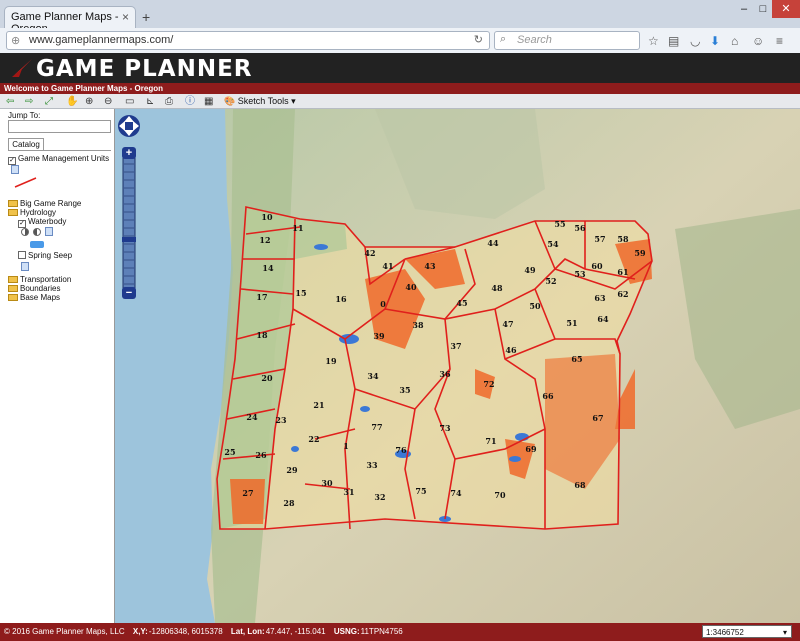  What do you see at coordinates (488, 384) in the screenshot?
I see `gmu-unit-label-72: 72` at bounding box center [488, 384].